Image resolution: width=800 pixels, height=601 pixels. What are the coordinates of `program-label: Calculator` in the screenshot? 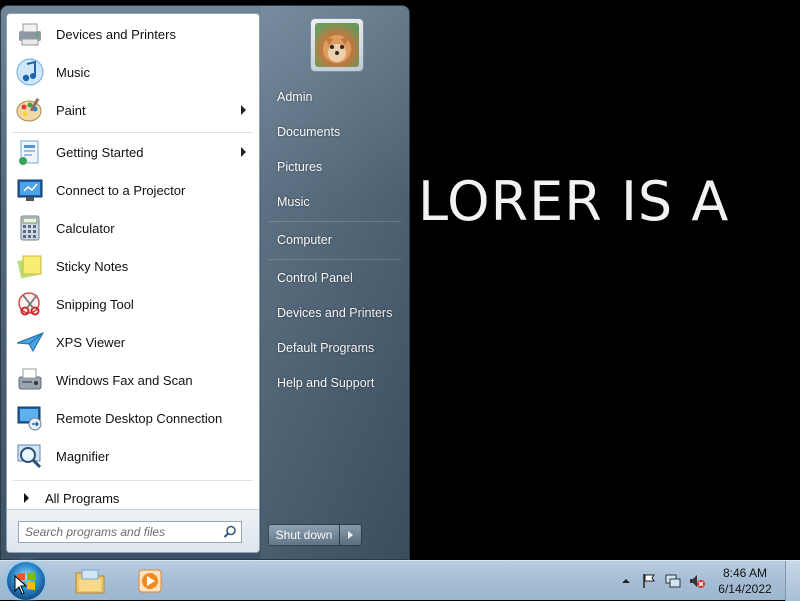 It's located at (85, 228).